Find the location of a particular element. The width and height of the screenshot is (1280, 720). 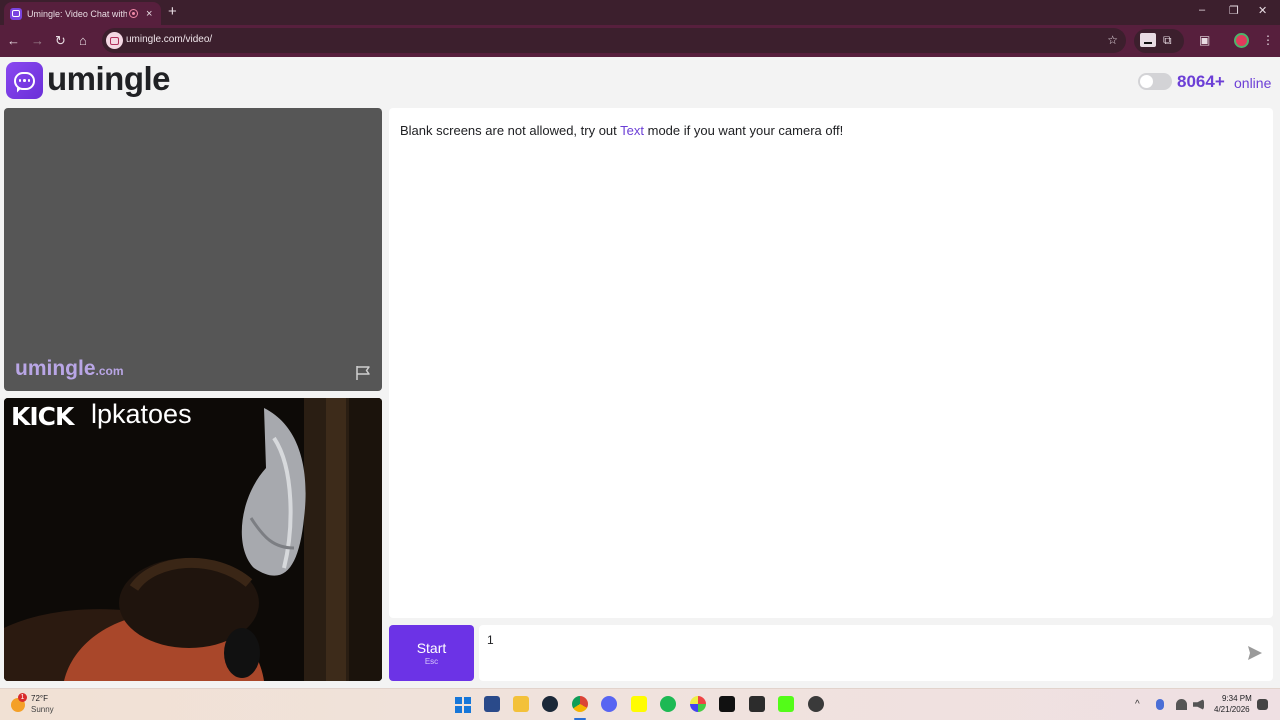

browser-menu-icon: ⋮ is located at coordinates (1268, 40).